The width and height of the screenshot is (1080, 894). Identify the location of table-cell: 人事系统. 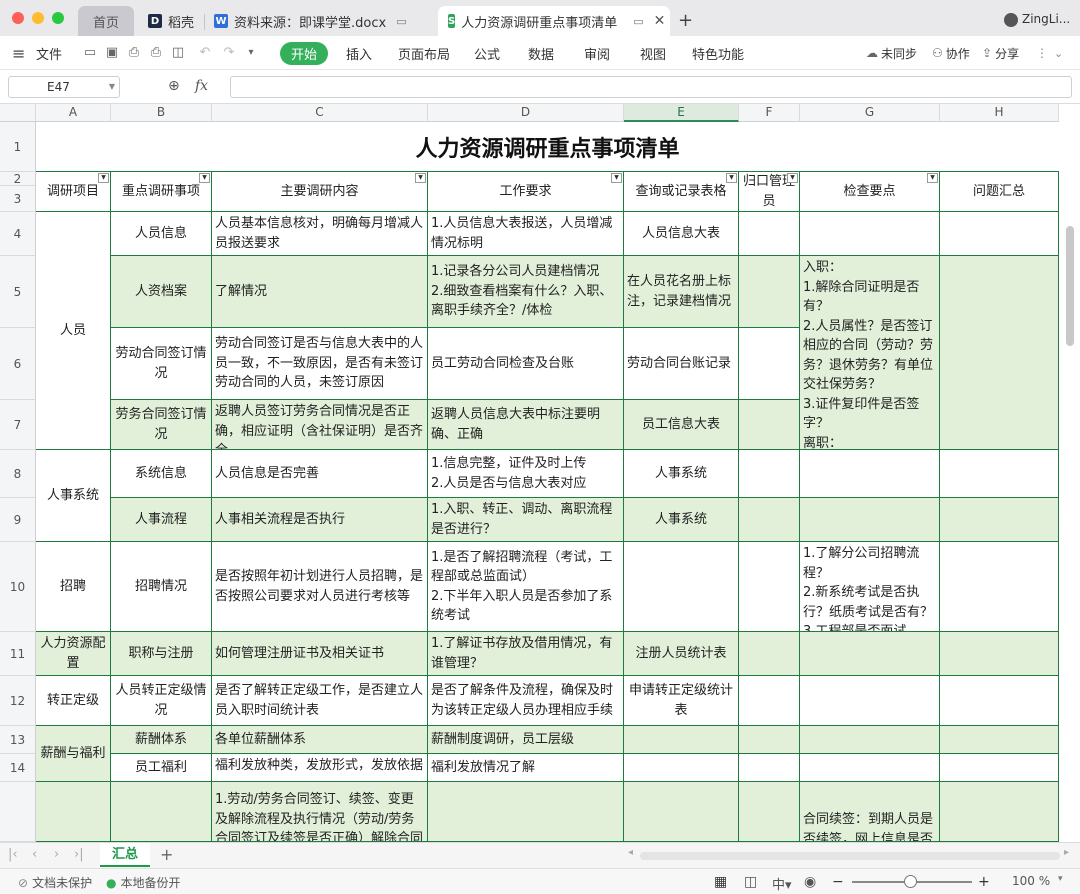
(681, 520).